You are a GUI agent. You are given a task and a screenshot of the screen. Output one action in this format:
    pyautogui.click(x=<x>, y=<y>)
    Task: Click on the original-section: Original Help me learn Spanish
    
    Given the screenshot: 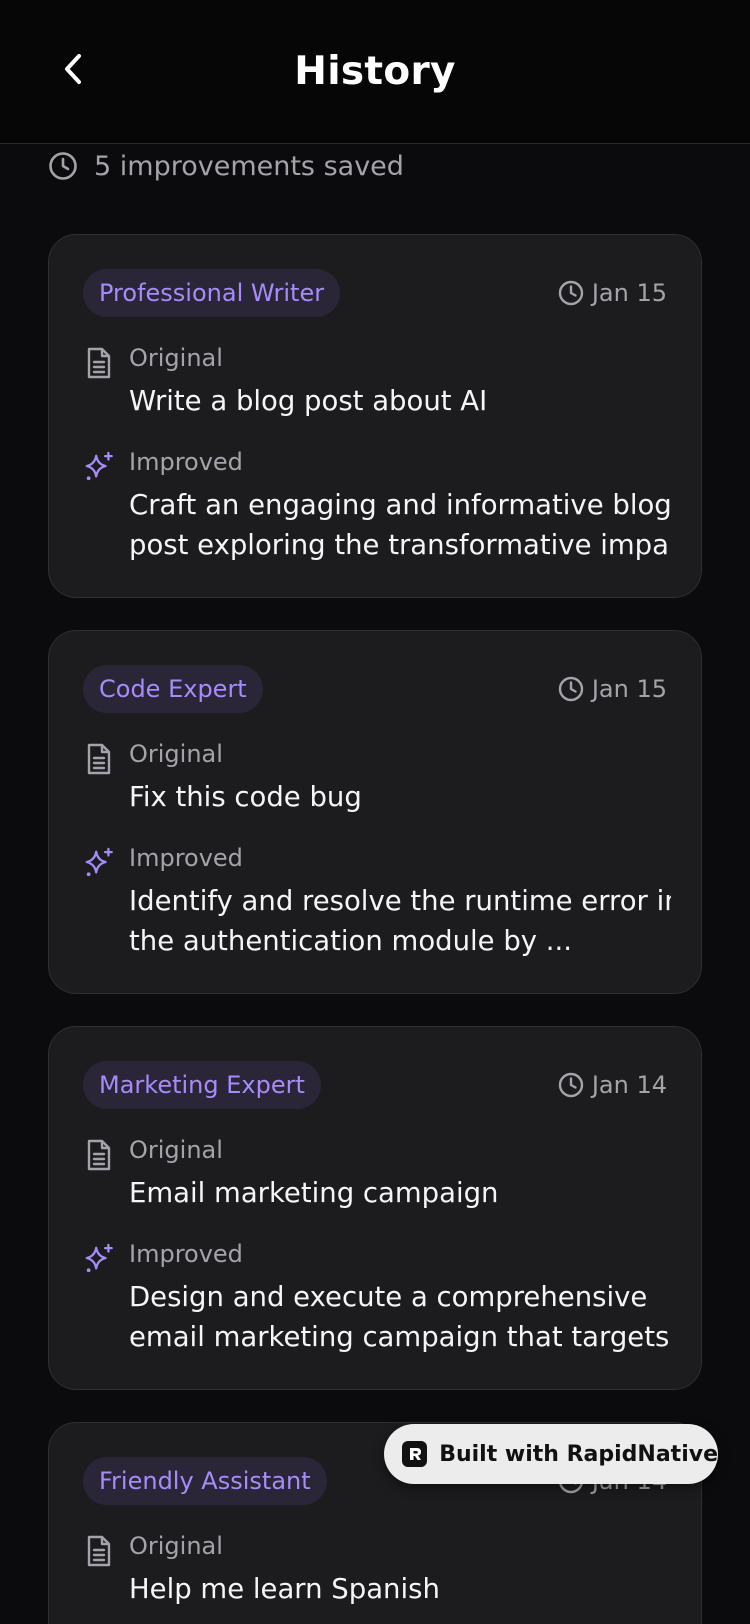 What is the action you would take?
    pyautogui.click(x=377, y=1569)
    